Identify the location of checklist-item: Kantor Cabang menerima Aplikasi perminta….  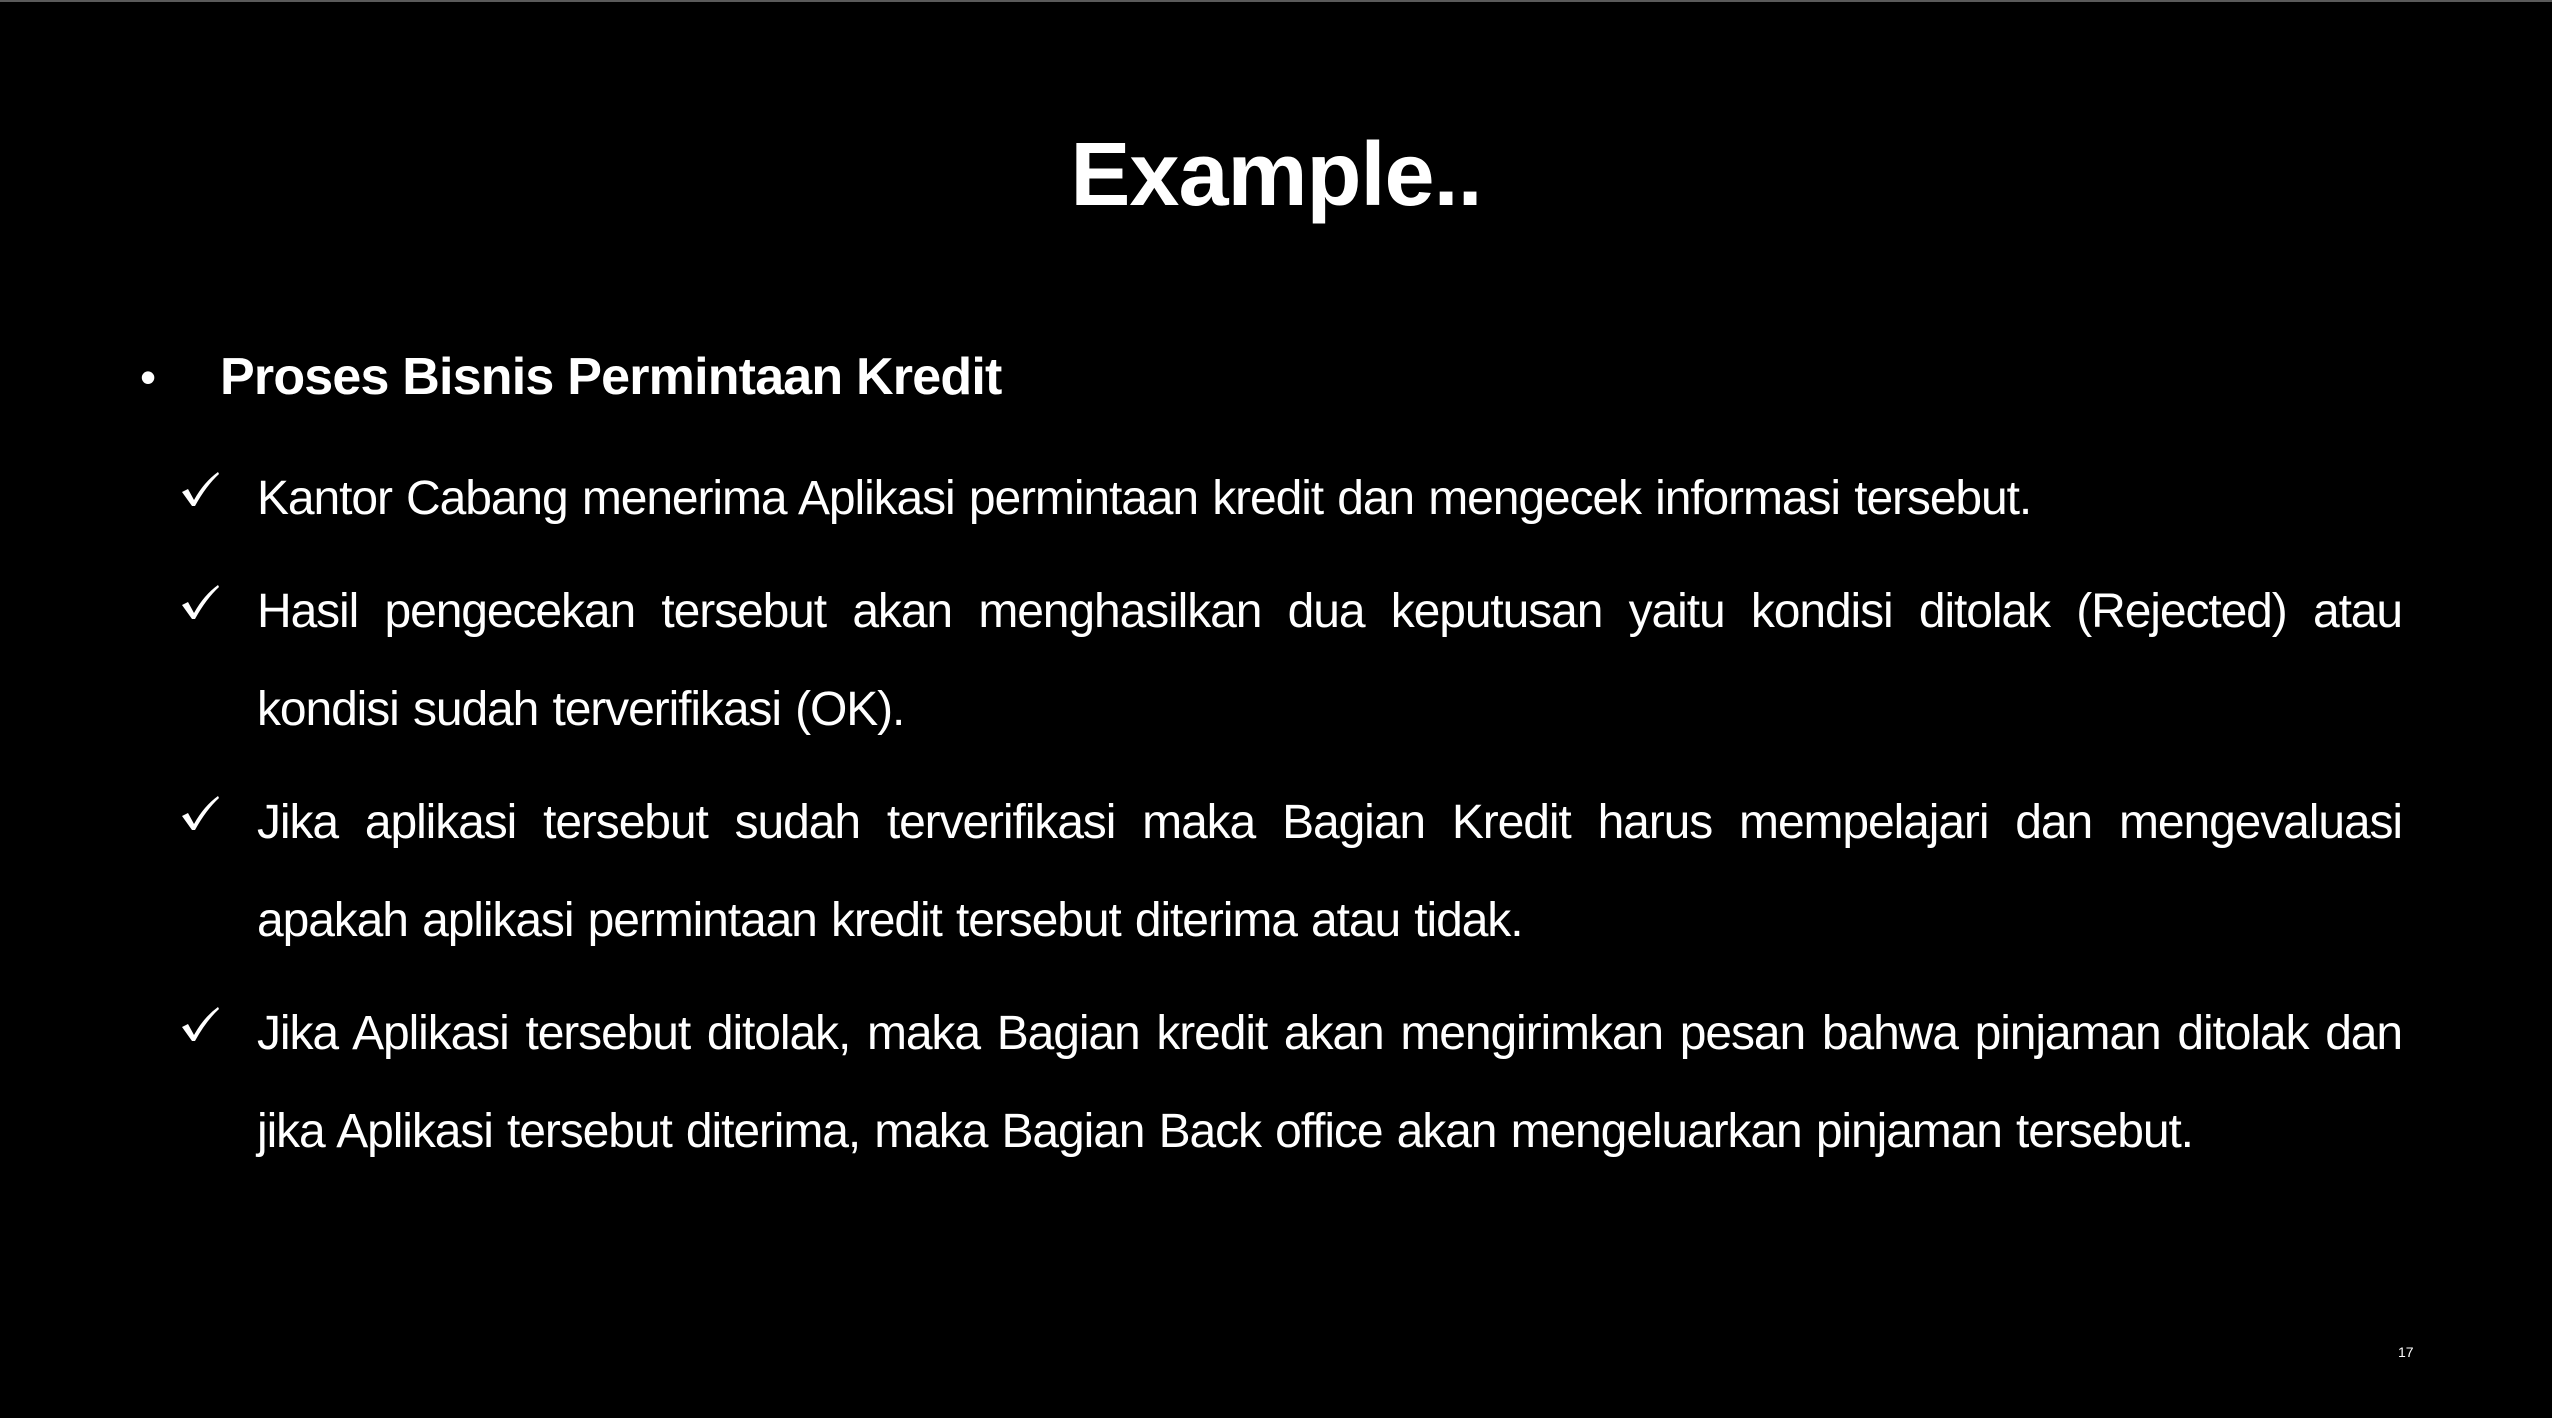
(1291, 499).